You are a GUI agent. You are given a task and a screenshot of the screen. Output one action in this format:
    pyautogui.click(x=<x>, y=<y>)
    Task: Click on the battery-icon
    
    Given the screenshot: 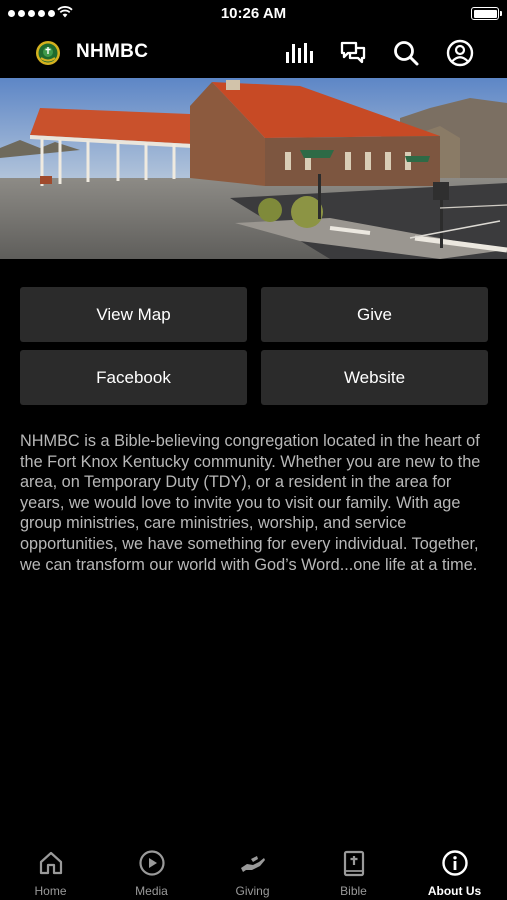 What is the action you would take?
    pyautogui.click(x=486, y=13)
    